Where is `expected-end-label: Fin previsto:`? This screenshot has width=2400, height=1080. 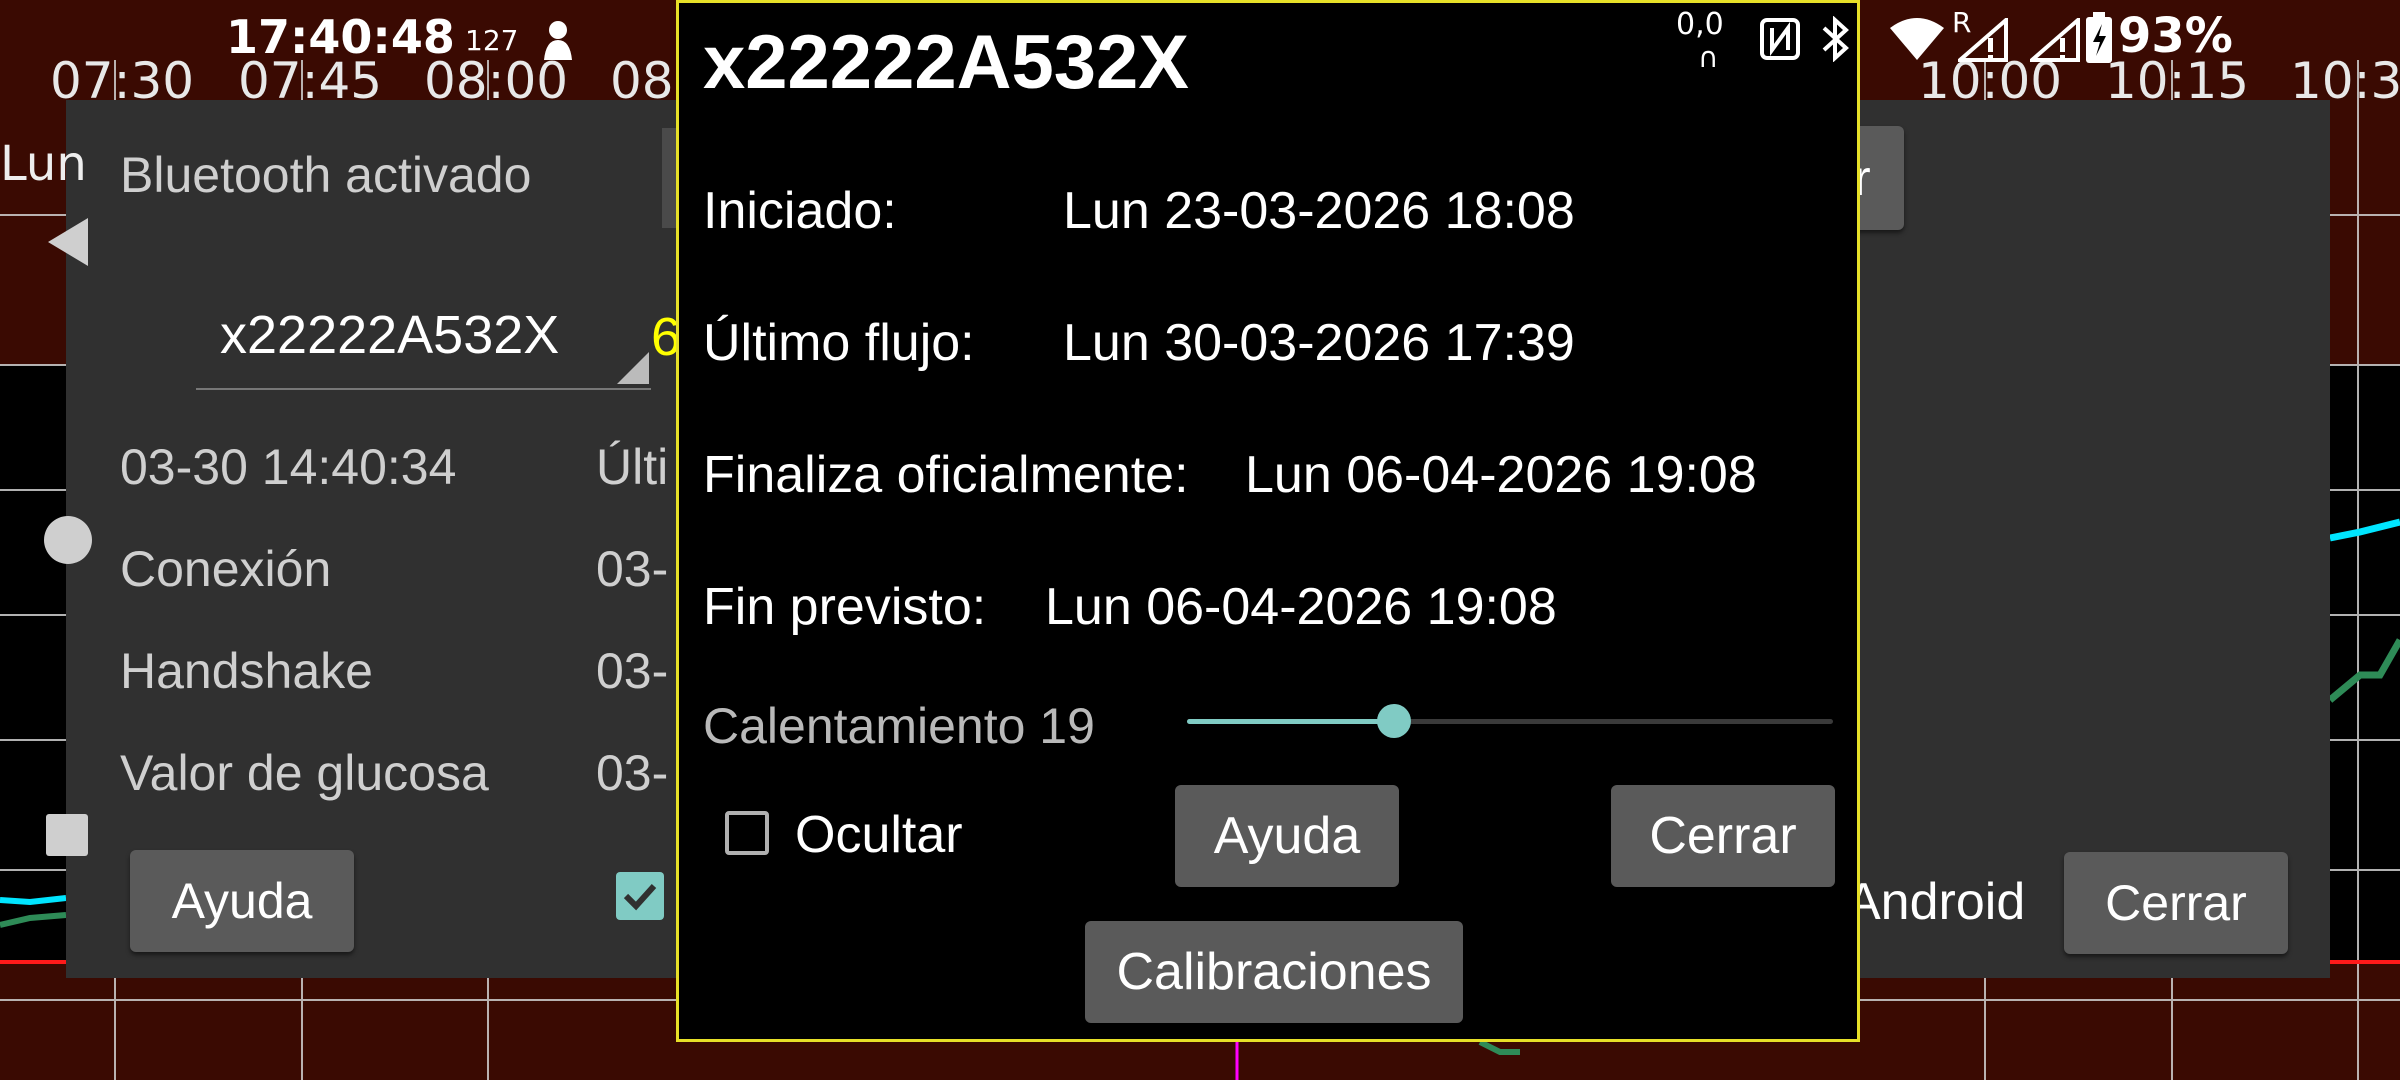 expected-end-label: Fin previsto: is located at coordinates (845, 607).